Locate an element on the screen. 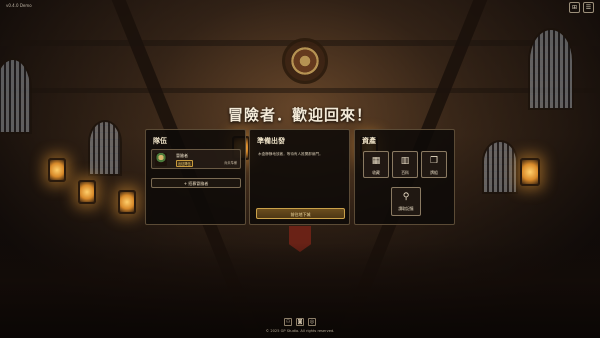 This screenshot has height=338, width=600. depart-panel: 準備出發 木盒靜靜地放著，等待有人推開那扇門。 前往地下城 is located at coordinates (299, 177).